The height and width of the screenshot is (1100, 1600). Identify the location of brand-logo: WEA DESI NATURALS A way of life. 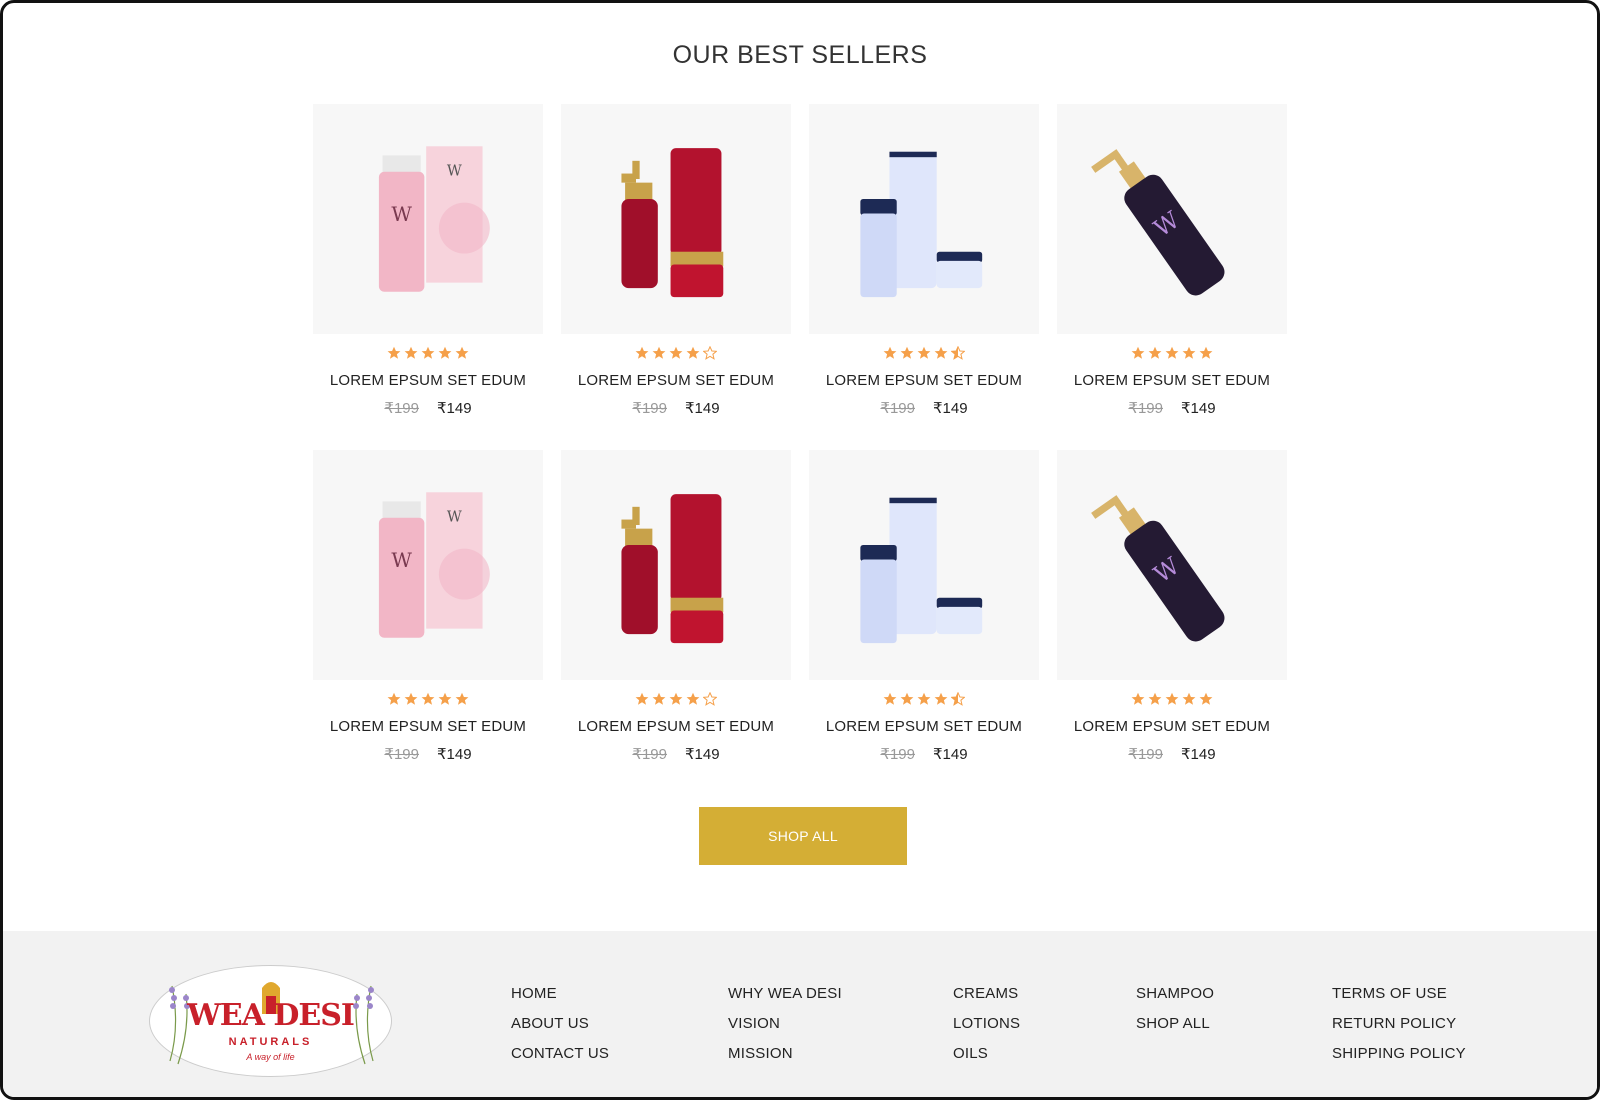
(270, 1021).